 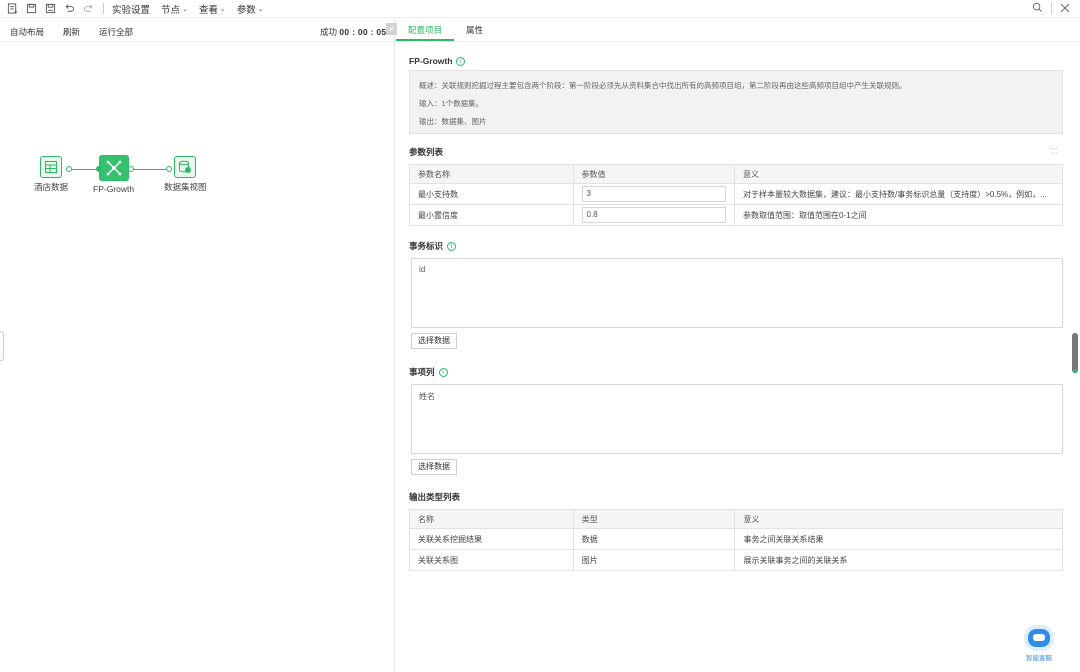 I want to click on run-status: 成功 00 : 00 : 05, so click(x=353, y=32).